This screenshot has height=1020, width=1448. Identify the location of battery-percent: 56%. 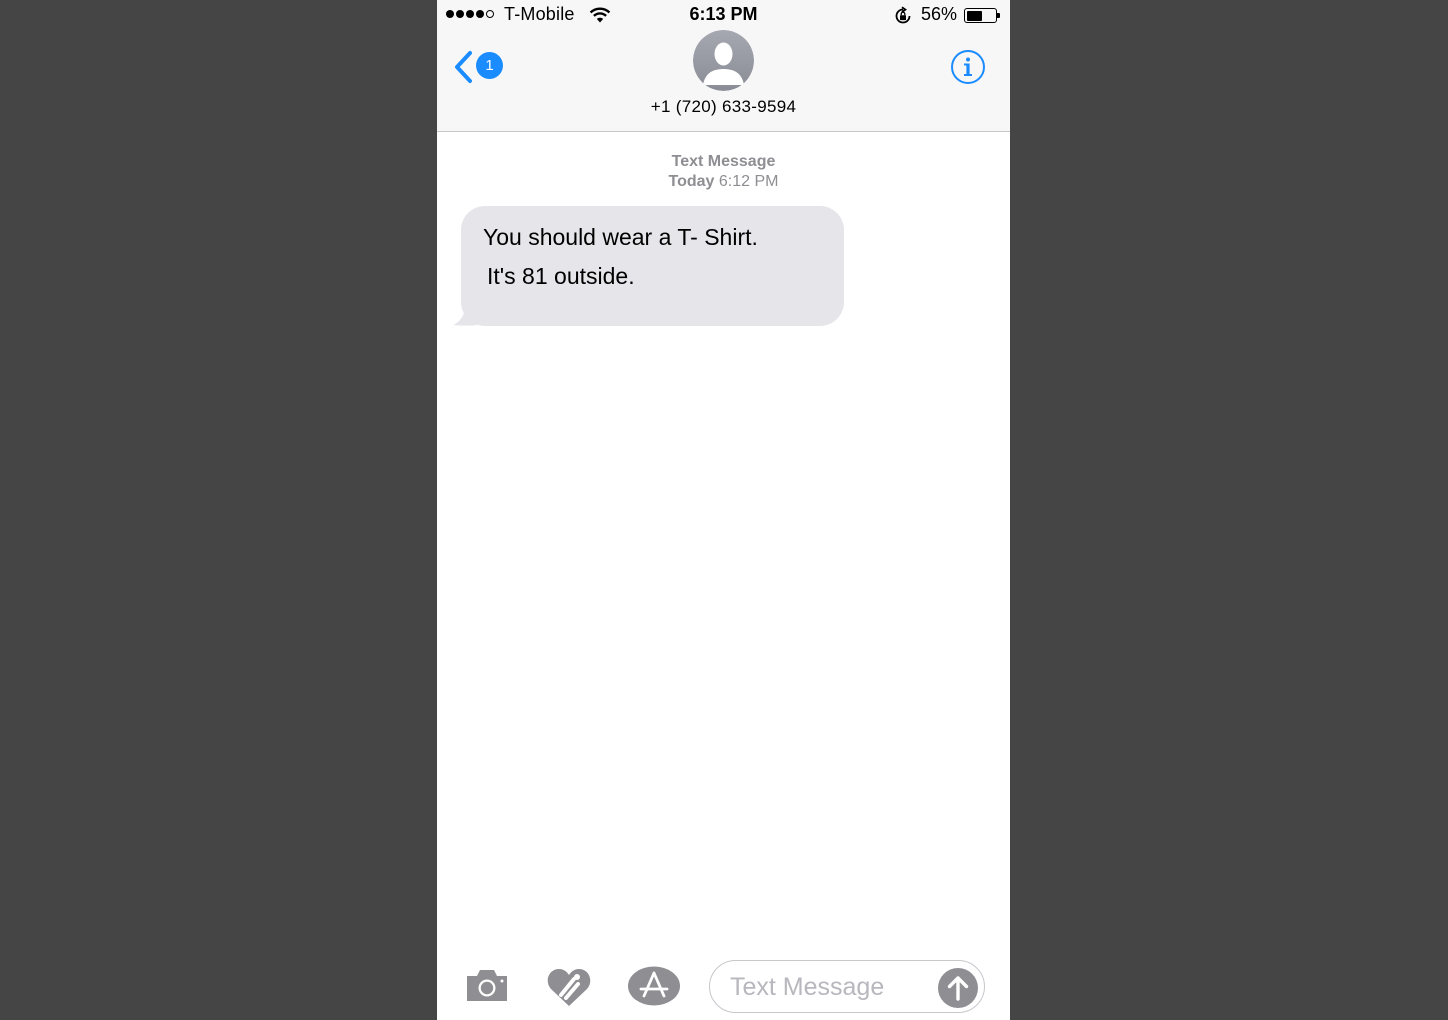
(939, 14).